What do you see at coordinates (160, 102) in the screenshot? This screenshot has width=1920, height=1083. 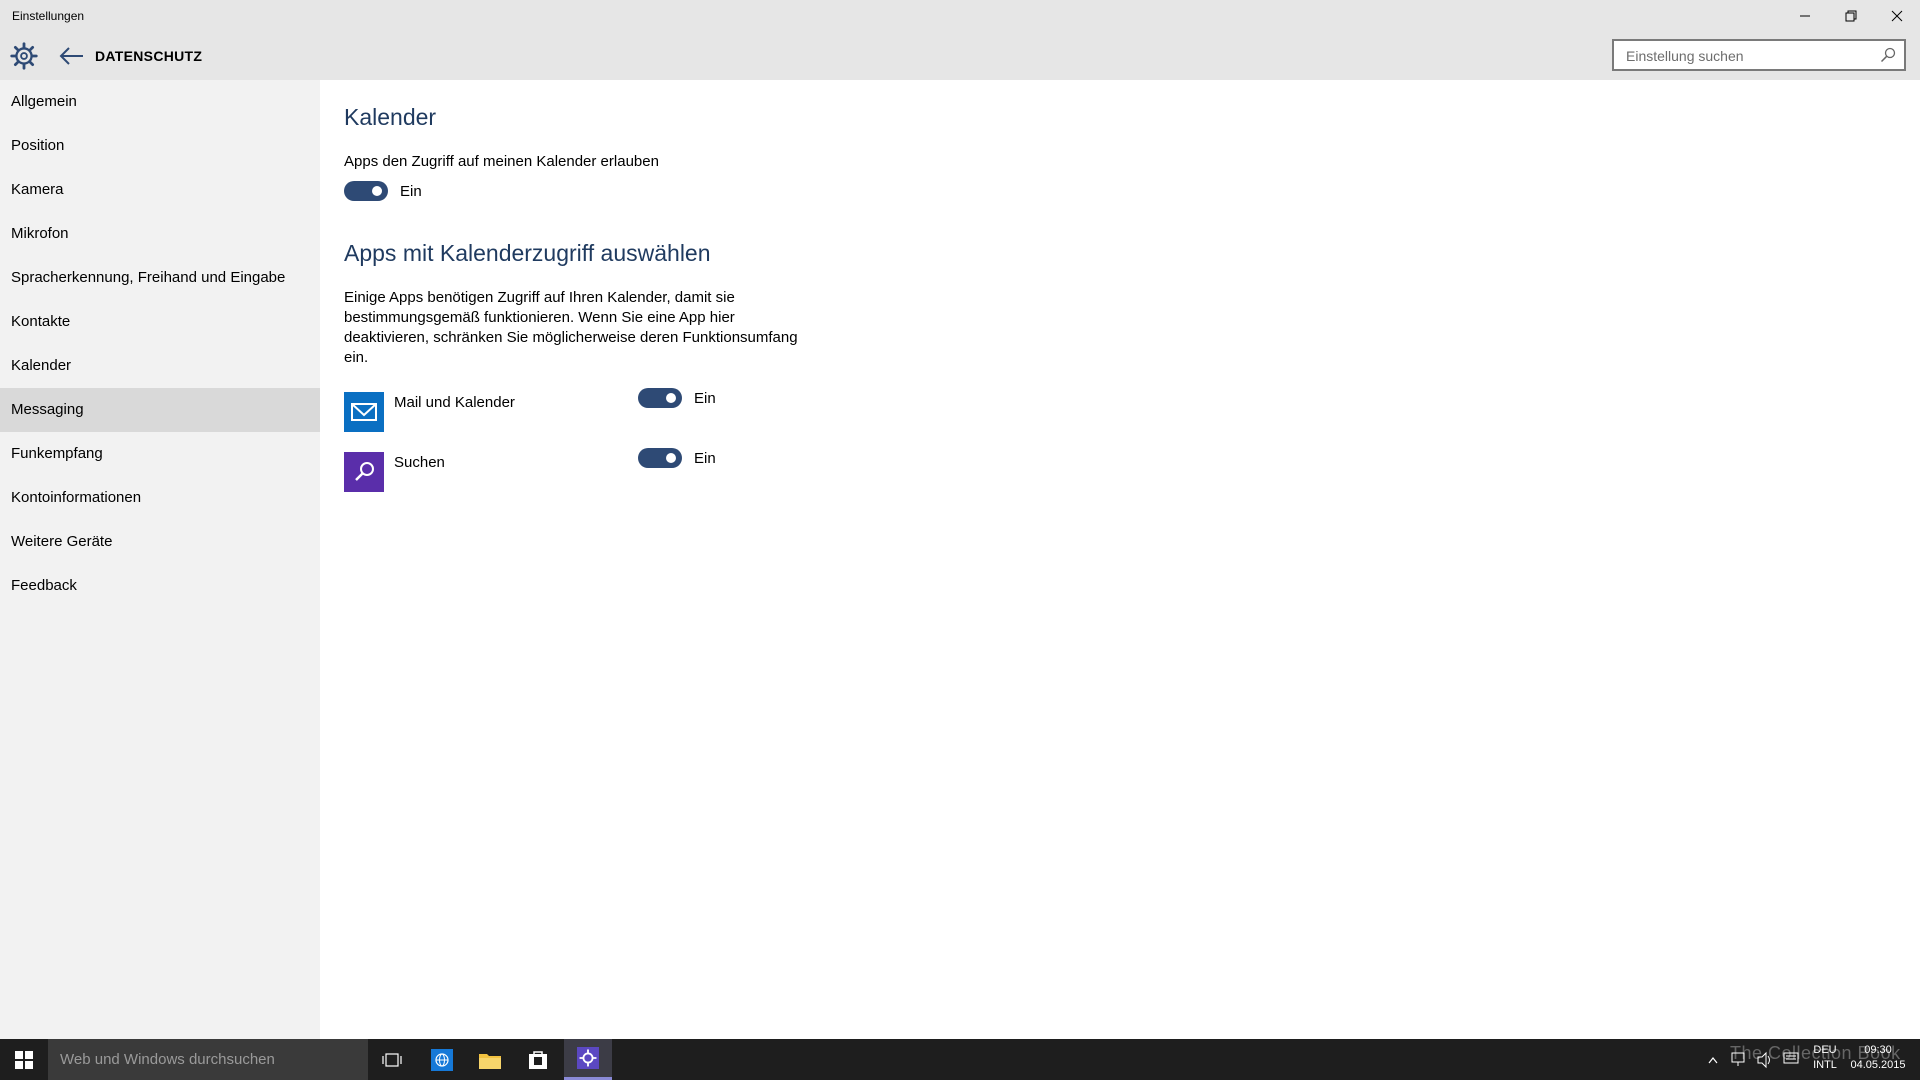 I see `sidebar-item-allgemein: Allgemein` at bounding box center [160, 102].